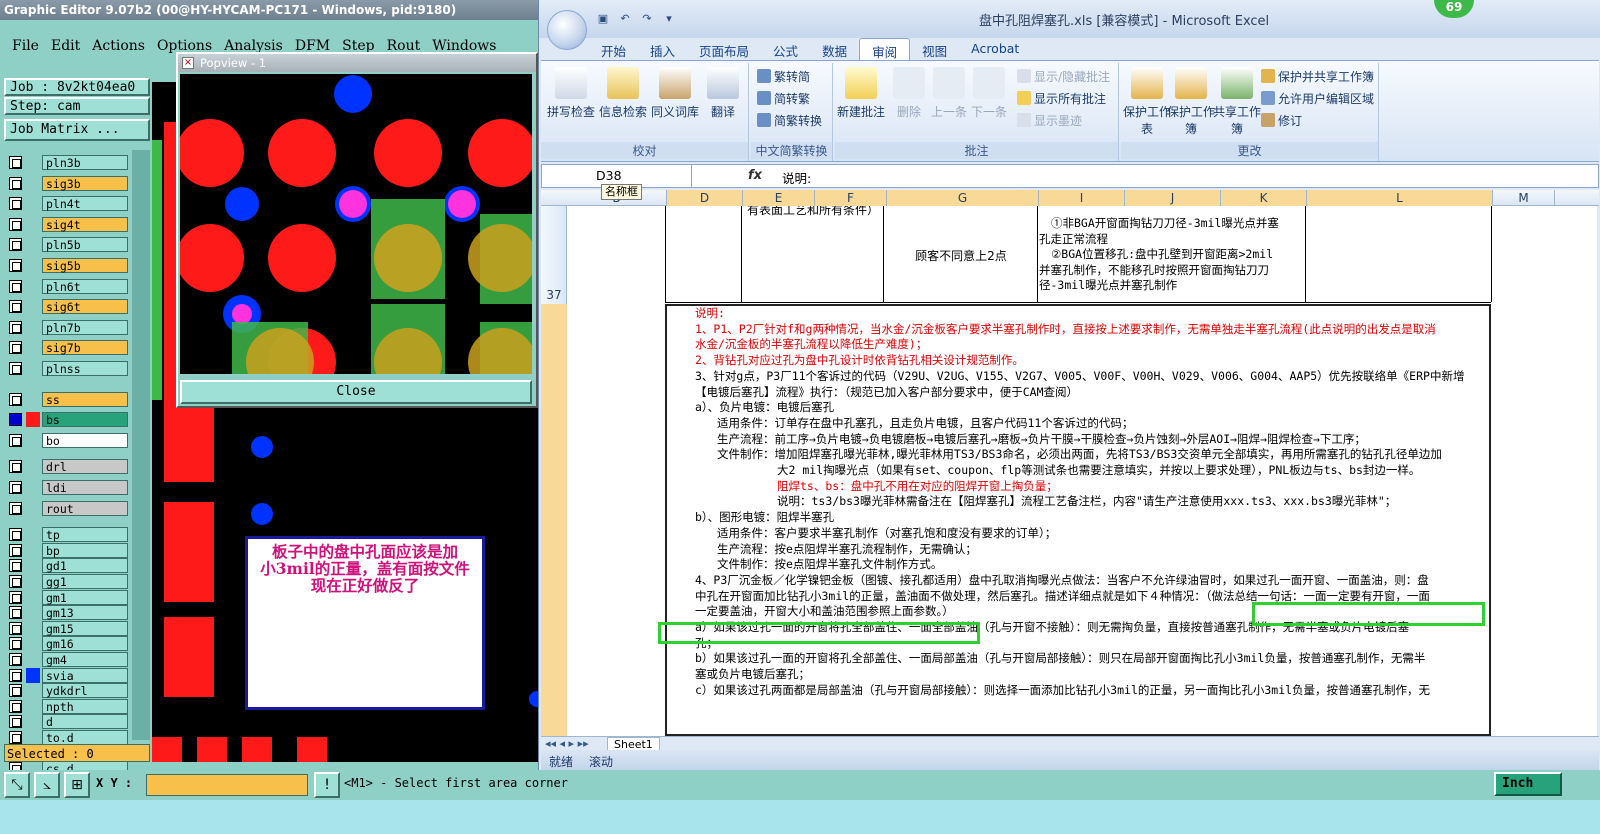 Image resolution: width=1600 pixels, height=834 pixels. Describe the element at coordinates (85, 675) in the screenshot. I see `layer-name: svia` at that location.